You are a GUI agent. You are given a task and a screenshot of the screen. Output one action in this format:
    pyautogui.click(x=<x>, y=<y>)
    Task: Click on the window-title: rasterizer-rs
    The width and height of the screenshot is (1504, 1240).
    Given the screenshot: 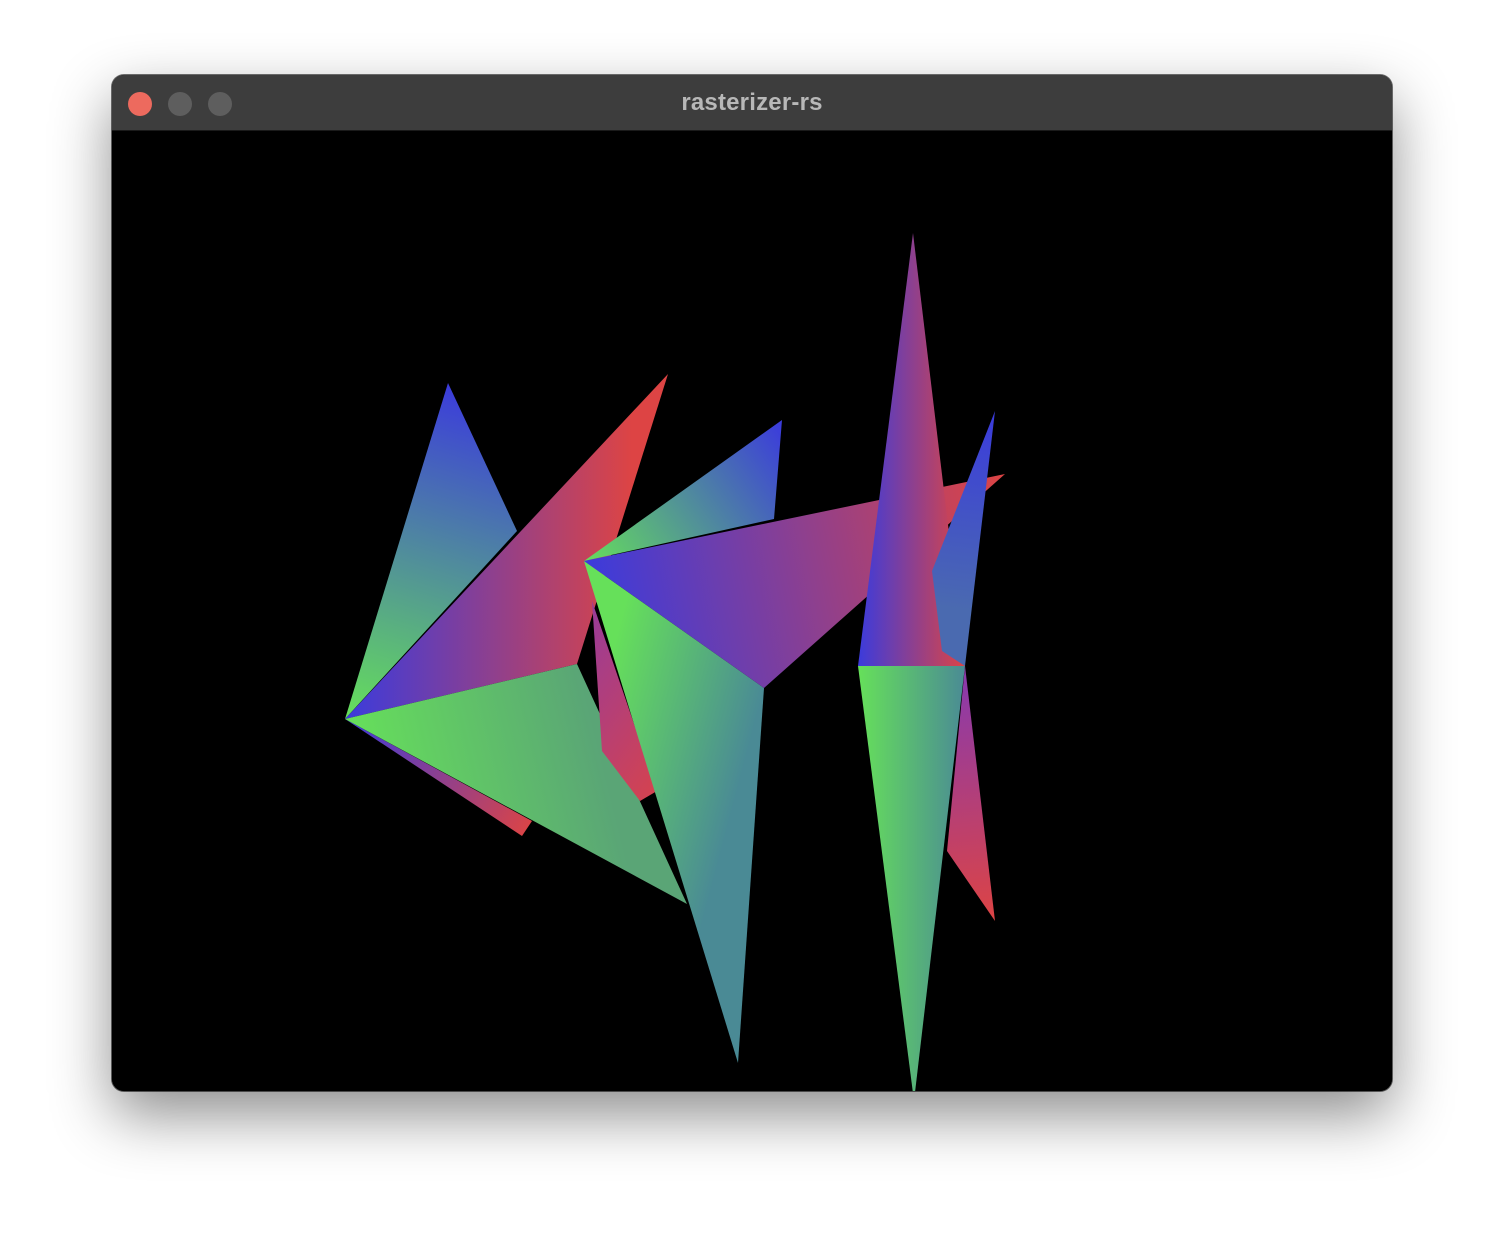 What is the action you would take?
    pyautogui.click(x=752, y=102)
    